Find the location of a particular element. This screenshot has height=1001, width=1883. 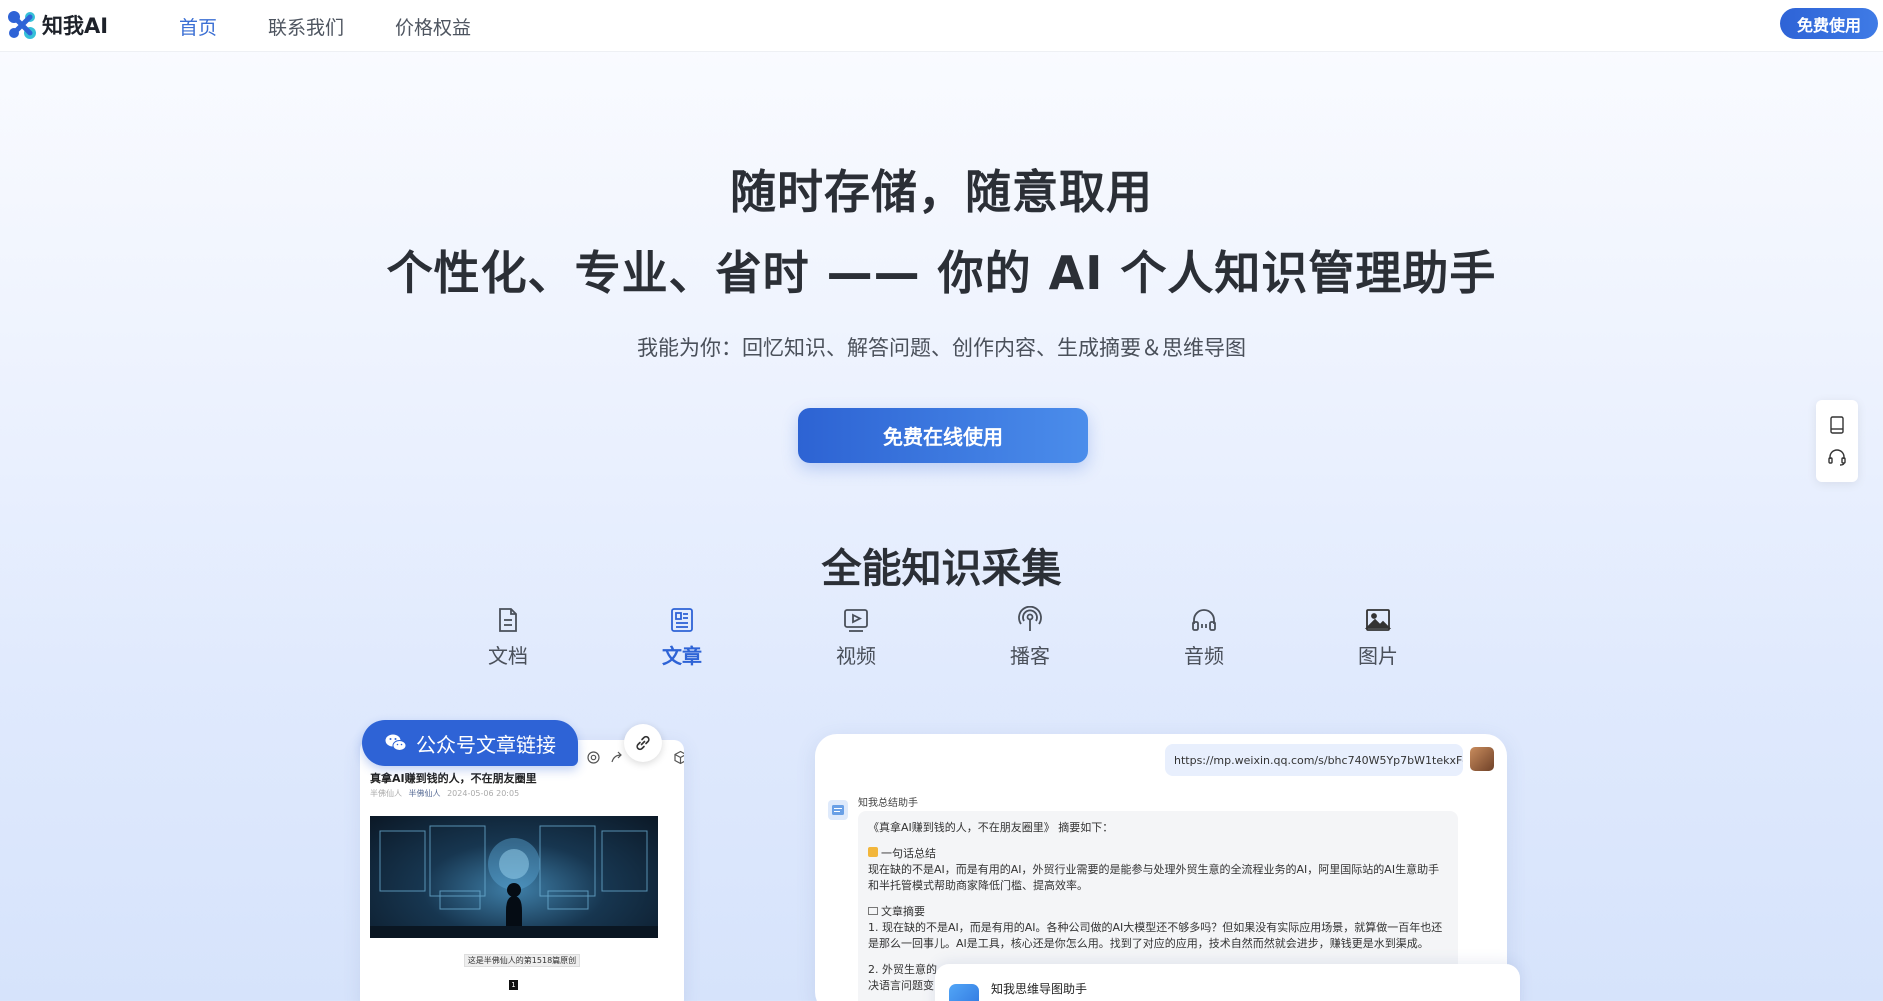

top-navbar: 知我AI 首页 联系我们 价格权益 免费使用 is located at coordinates (941, 26).